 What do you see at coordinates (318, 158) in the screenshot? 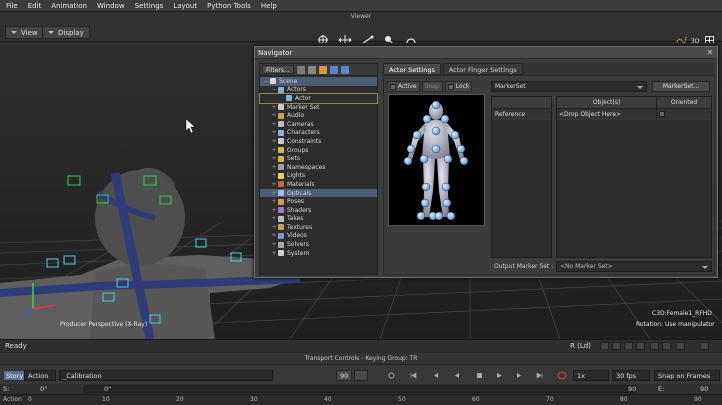
I see `tree-item: + Sets` at bounding box center [318, 158].